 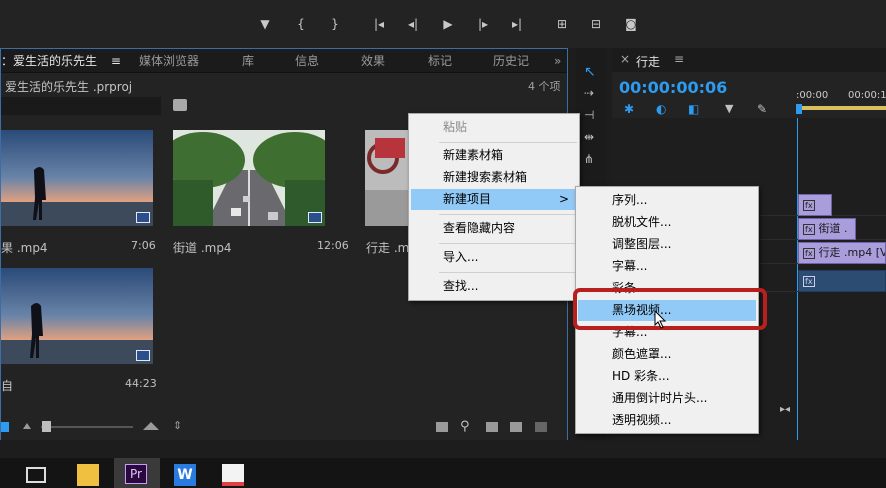 I want to click on insert-icon: ⊞, so click(x=562, y=24).